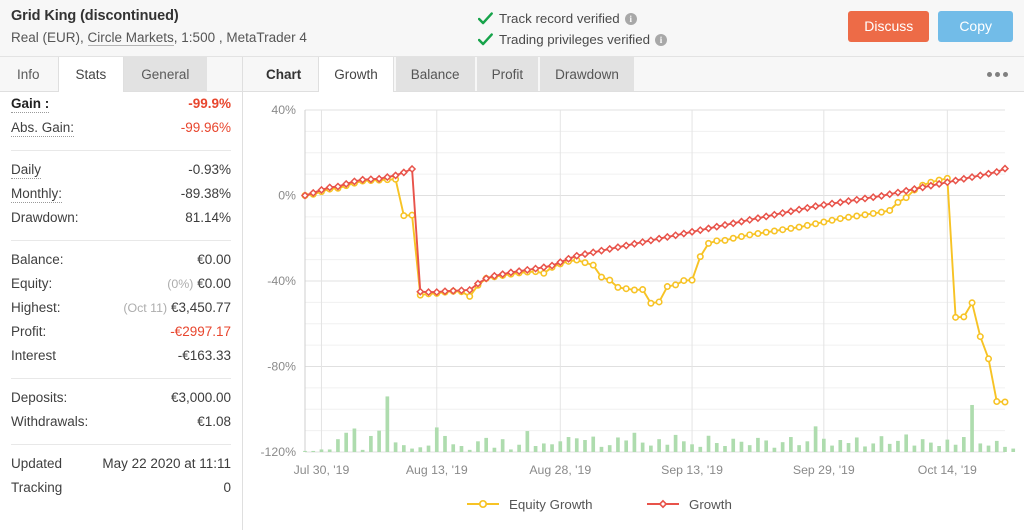 The image size is (1024, 530). What do you see at coordinates (130, 38) in the screenshot?
I see `broker-link: Circle Markets` at bounding box center [130, 38].